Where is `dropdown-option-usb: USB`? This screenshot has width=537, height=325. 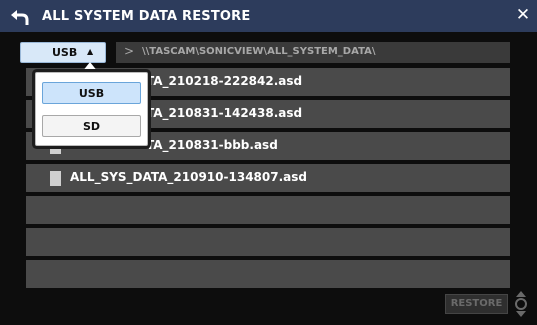
dropdown-option-usb: USB is located at coordinates (91, 93).